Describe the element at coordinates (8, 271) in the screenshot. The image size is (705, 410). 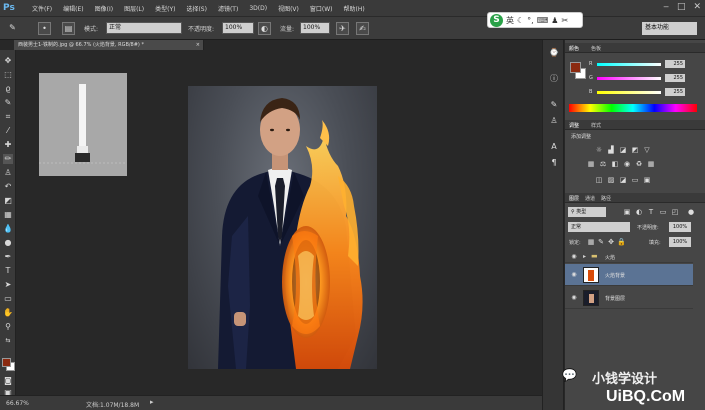
I see `type-tool-icon: T` at that location.